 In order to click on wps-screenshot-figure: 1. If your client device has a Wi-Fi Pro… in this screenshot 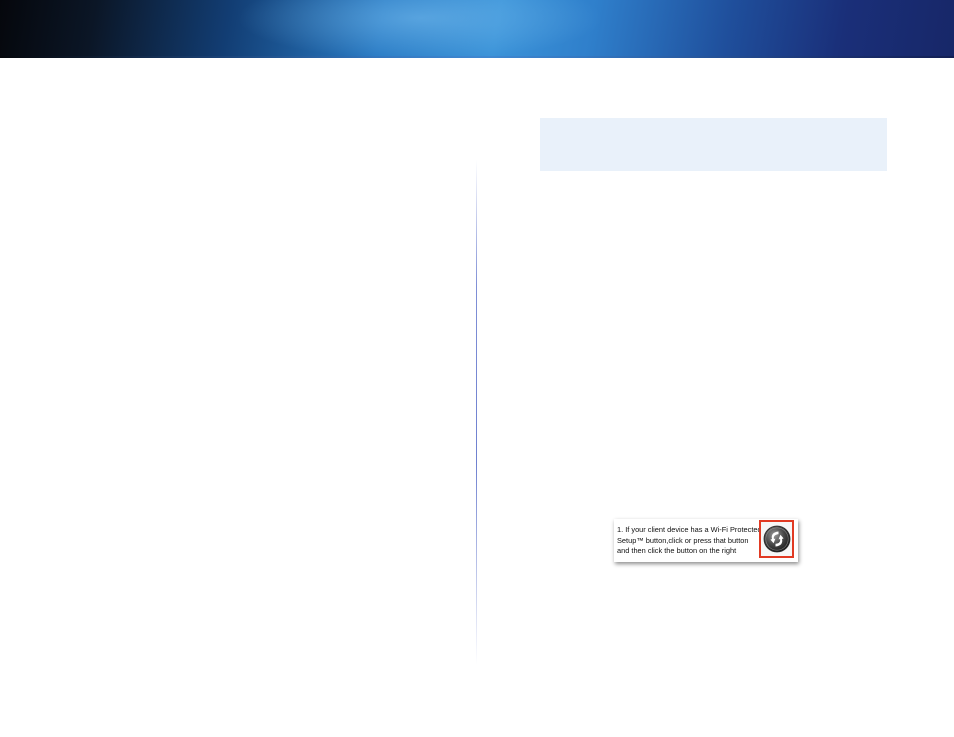, I will do `click(706, 540)`.